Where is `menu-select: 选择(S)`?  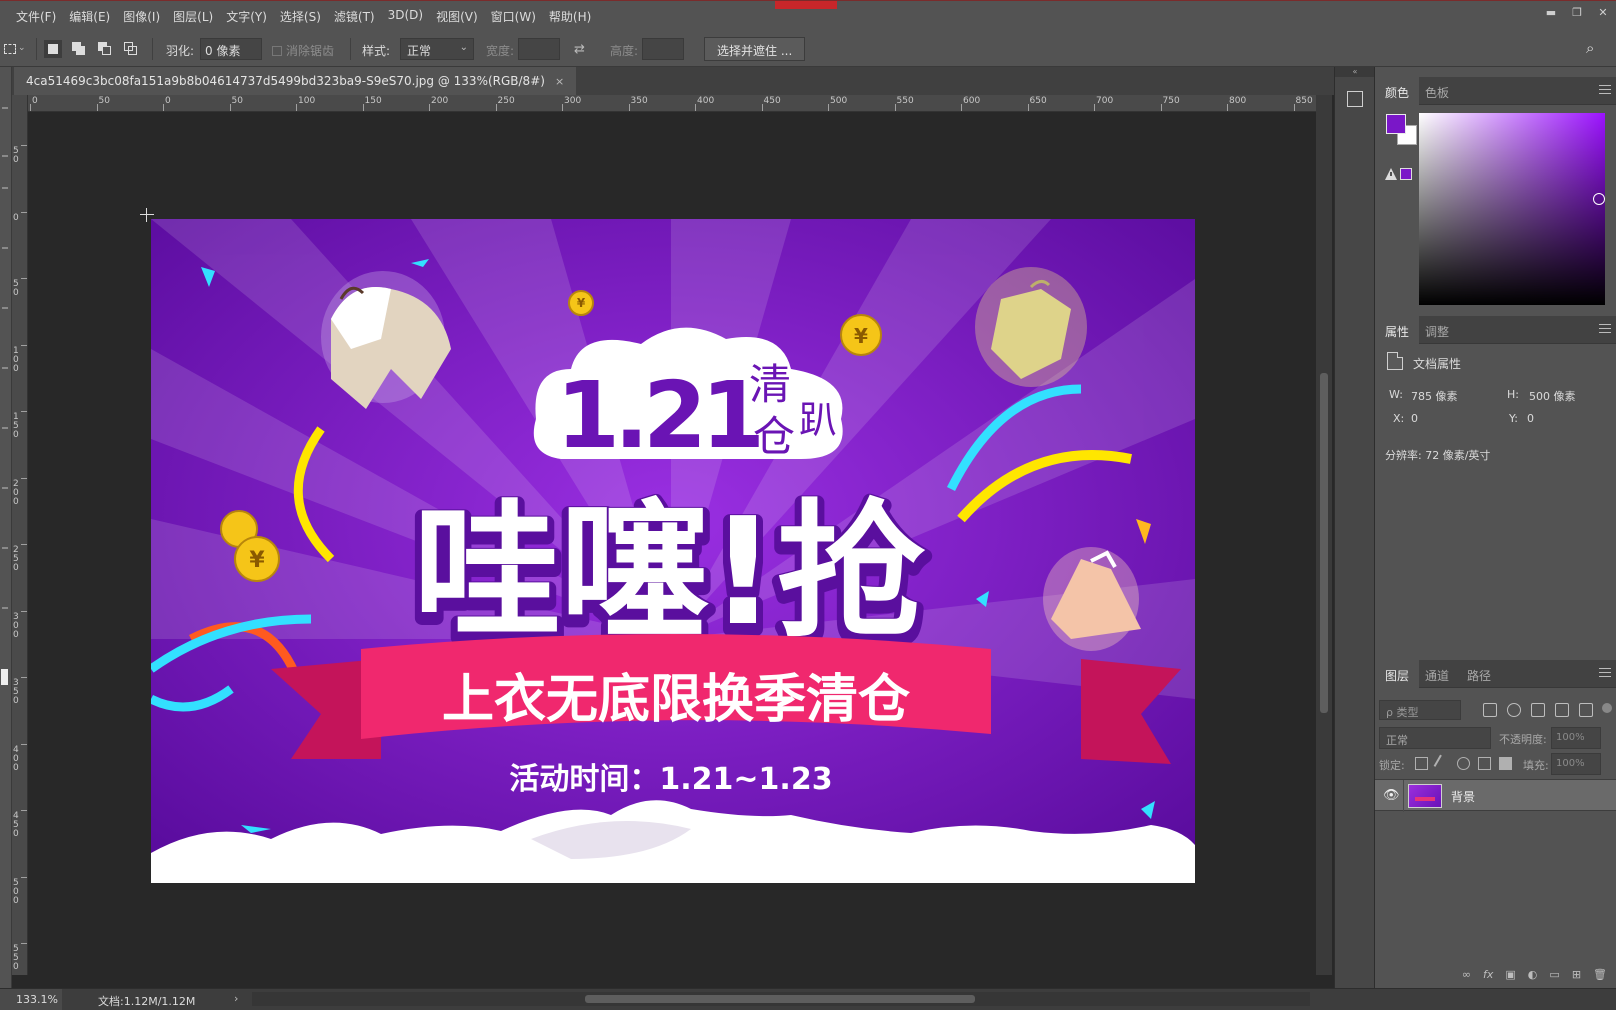 menu-select: 选择(S) is located at coordinates (300, 16).